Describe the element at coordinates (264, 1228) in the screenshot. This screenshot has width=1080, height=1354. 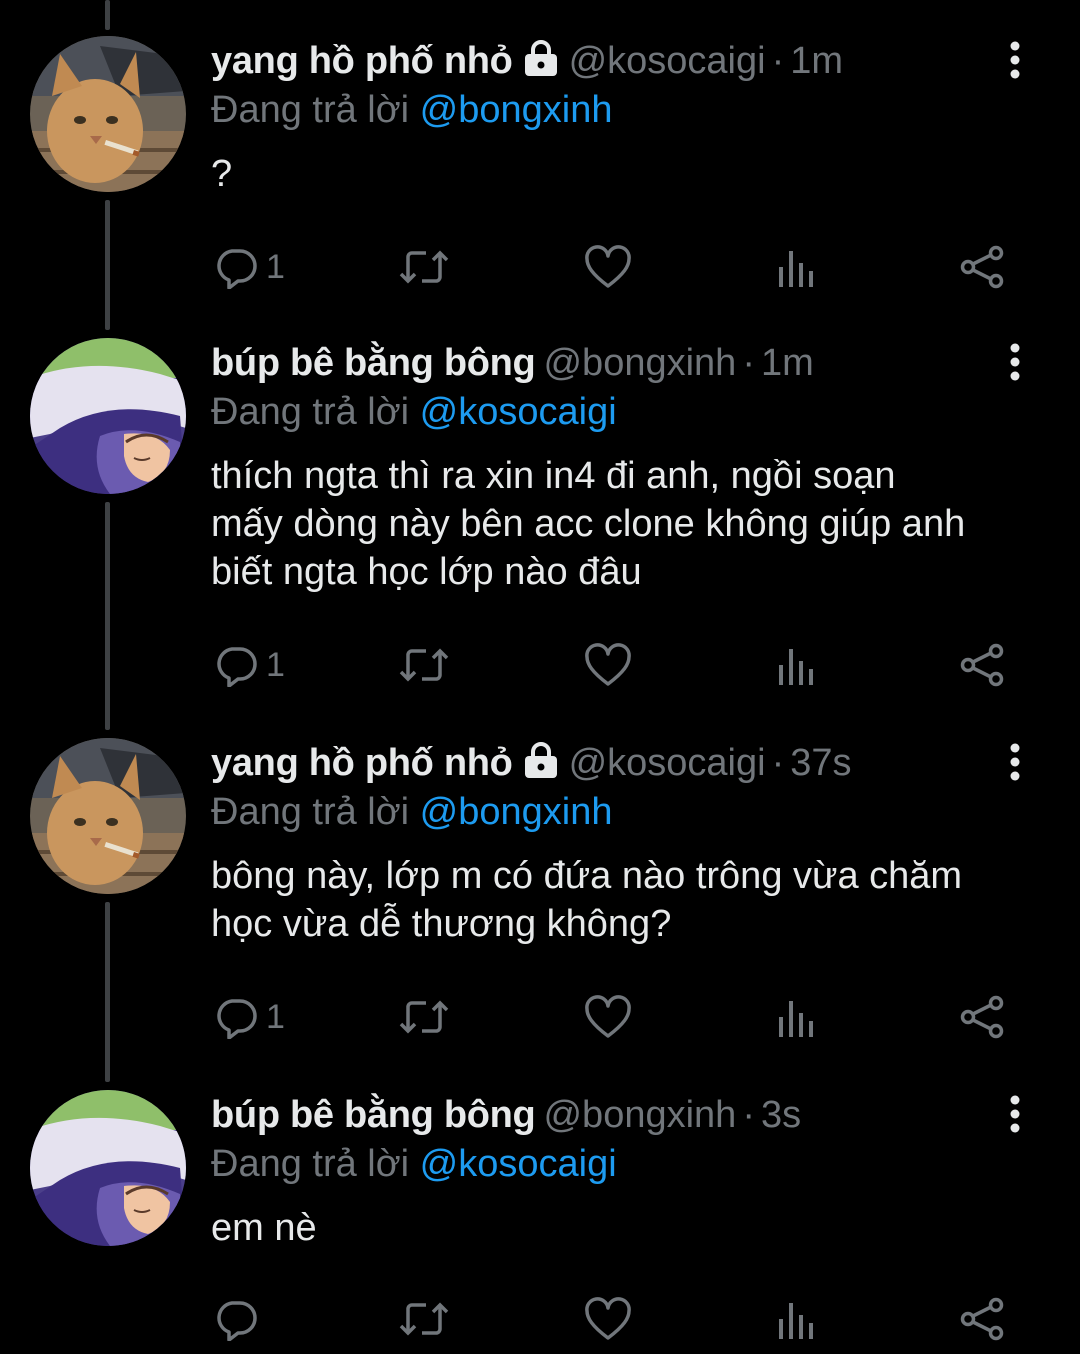
I see `tweet-text: em nè` at that location.